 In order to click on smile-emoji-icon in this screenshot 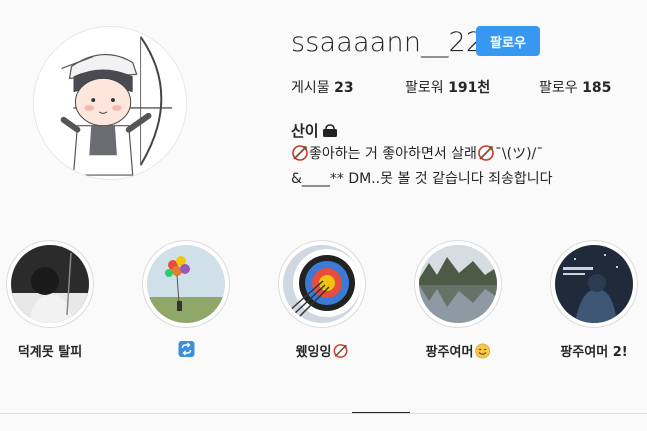, I will do `click(482, 350)`.